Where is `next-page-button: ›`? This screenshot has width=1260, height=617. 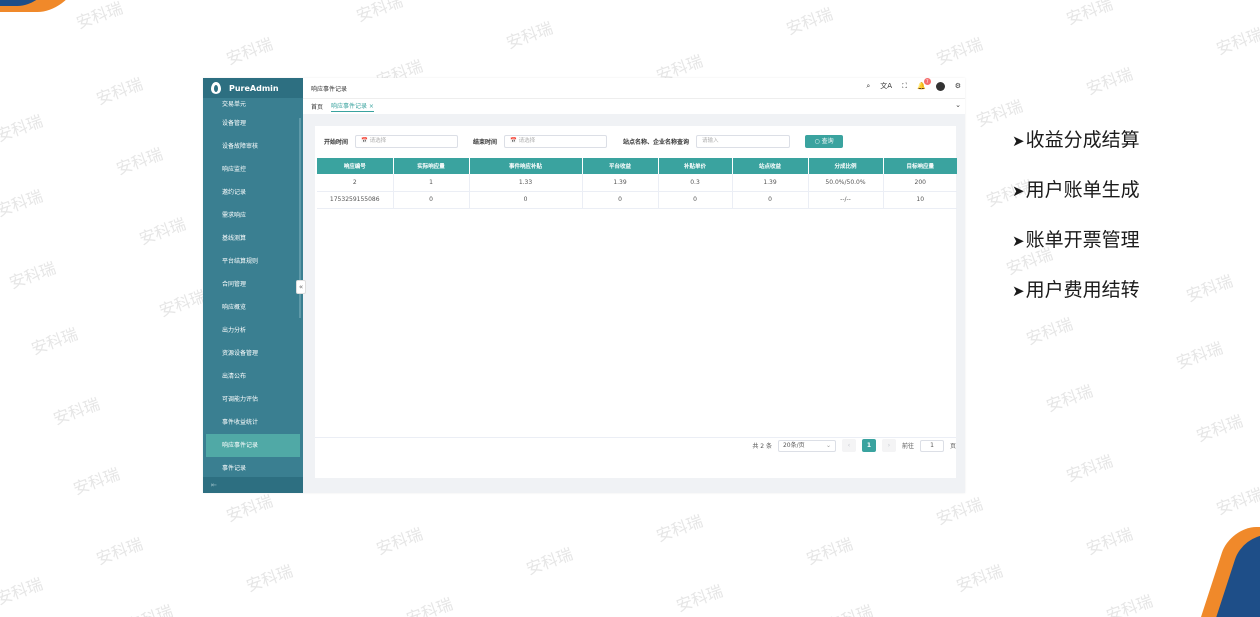
next-page-button: › is located at coordinates (888, 445).